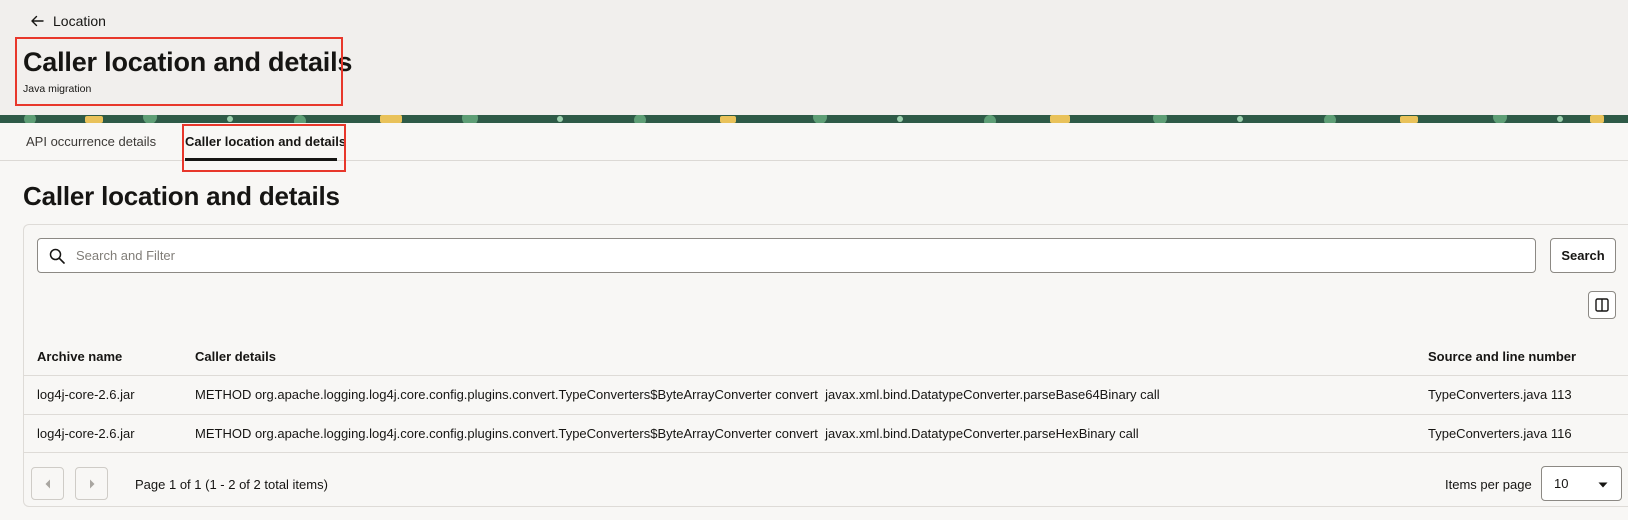  I want to click on highlight-box-tab, so click(264, 148).